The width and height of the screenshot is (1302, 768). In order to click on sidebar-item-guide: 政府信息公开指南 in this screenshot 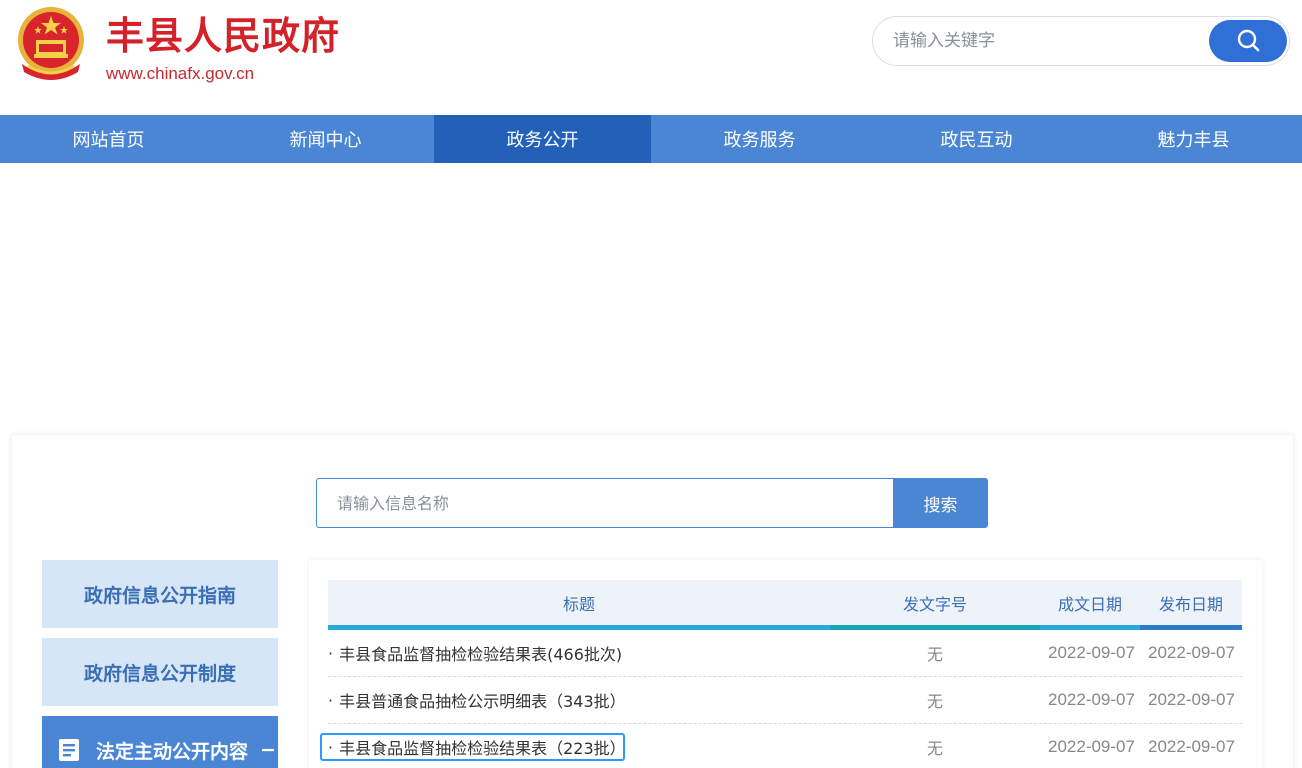, I will do `click(160, 594)`.